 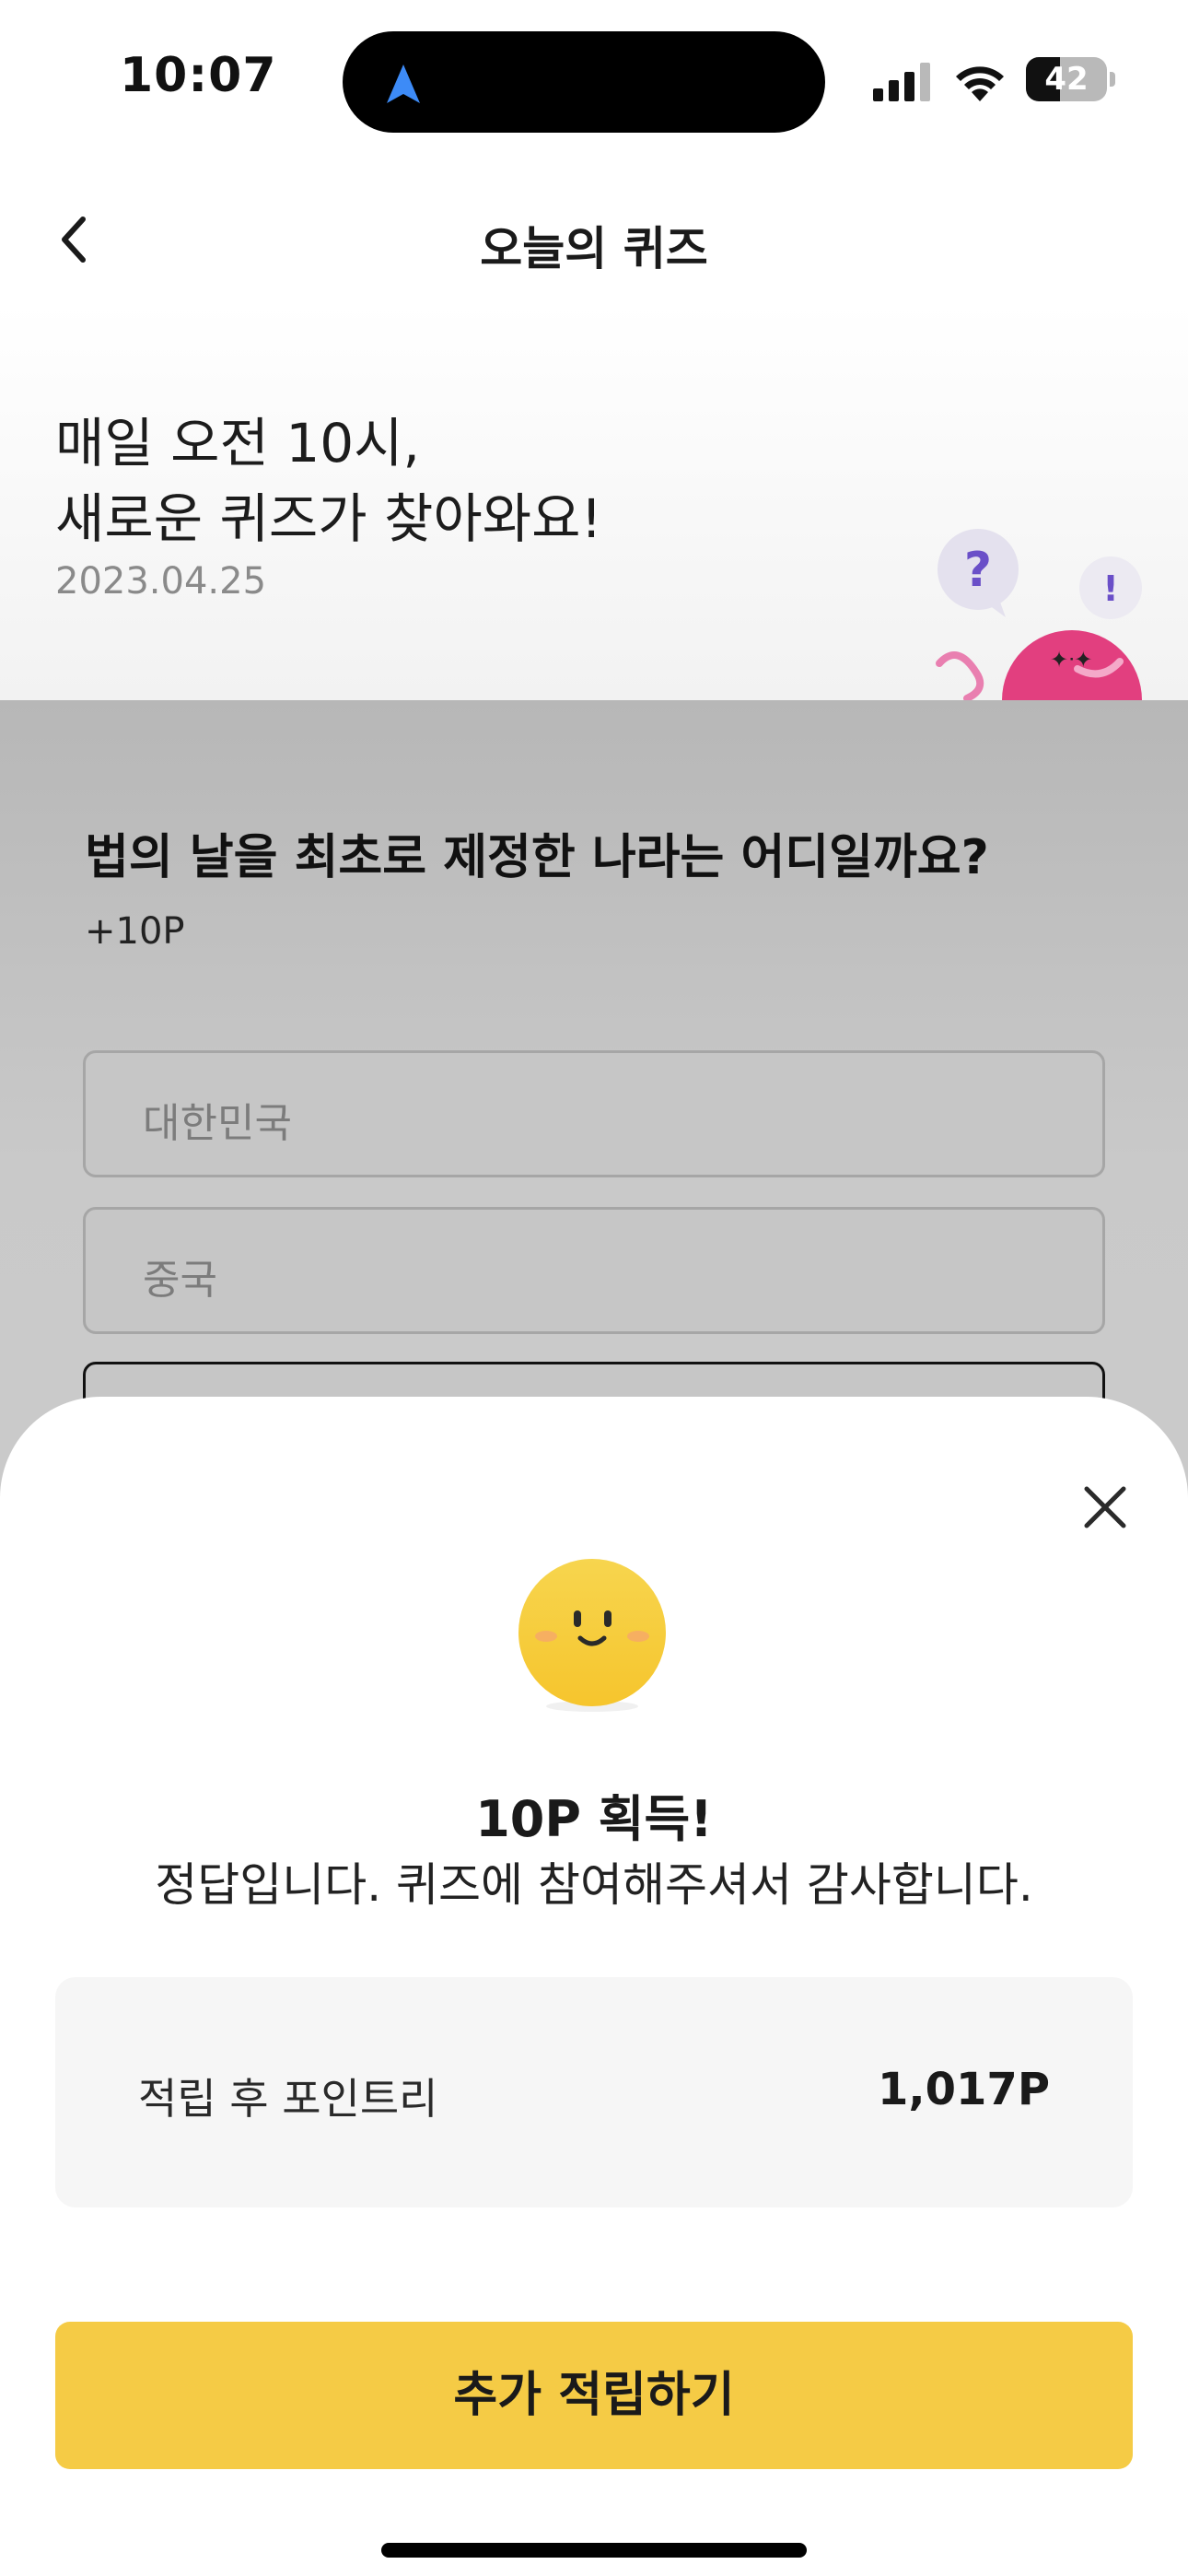 What do you see at coordinates (594, 2395) in the screenshot?
I see `earn-more-button: 추가 적립하기` at bounding box center [594, 2395].